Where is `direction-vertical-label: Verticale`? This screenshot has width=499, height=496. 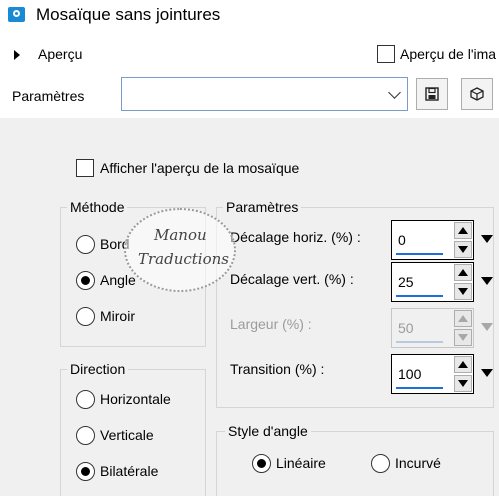
direction-vertical-label: Verticale is located at coordinates (127, 435).